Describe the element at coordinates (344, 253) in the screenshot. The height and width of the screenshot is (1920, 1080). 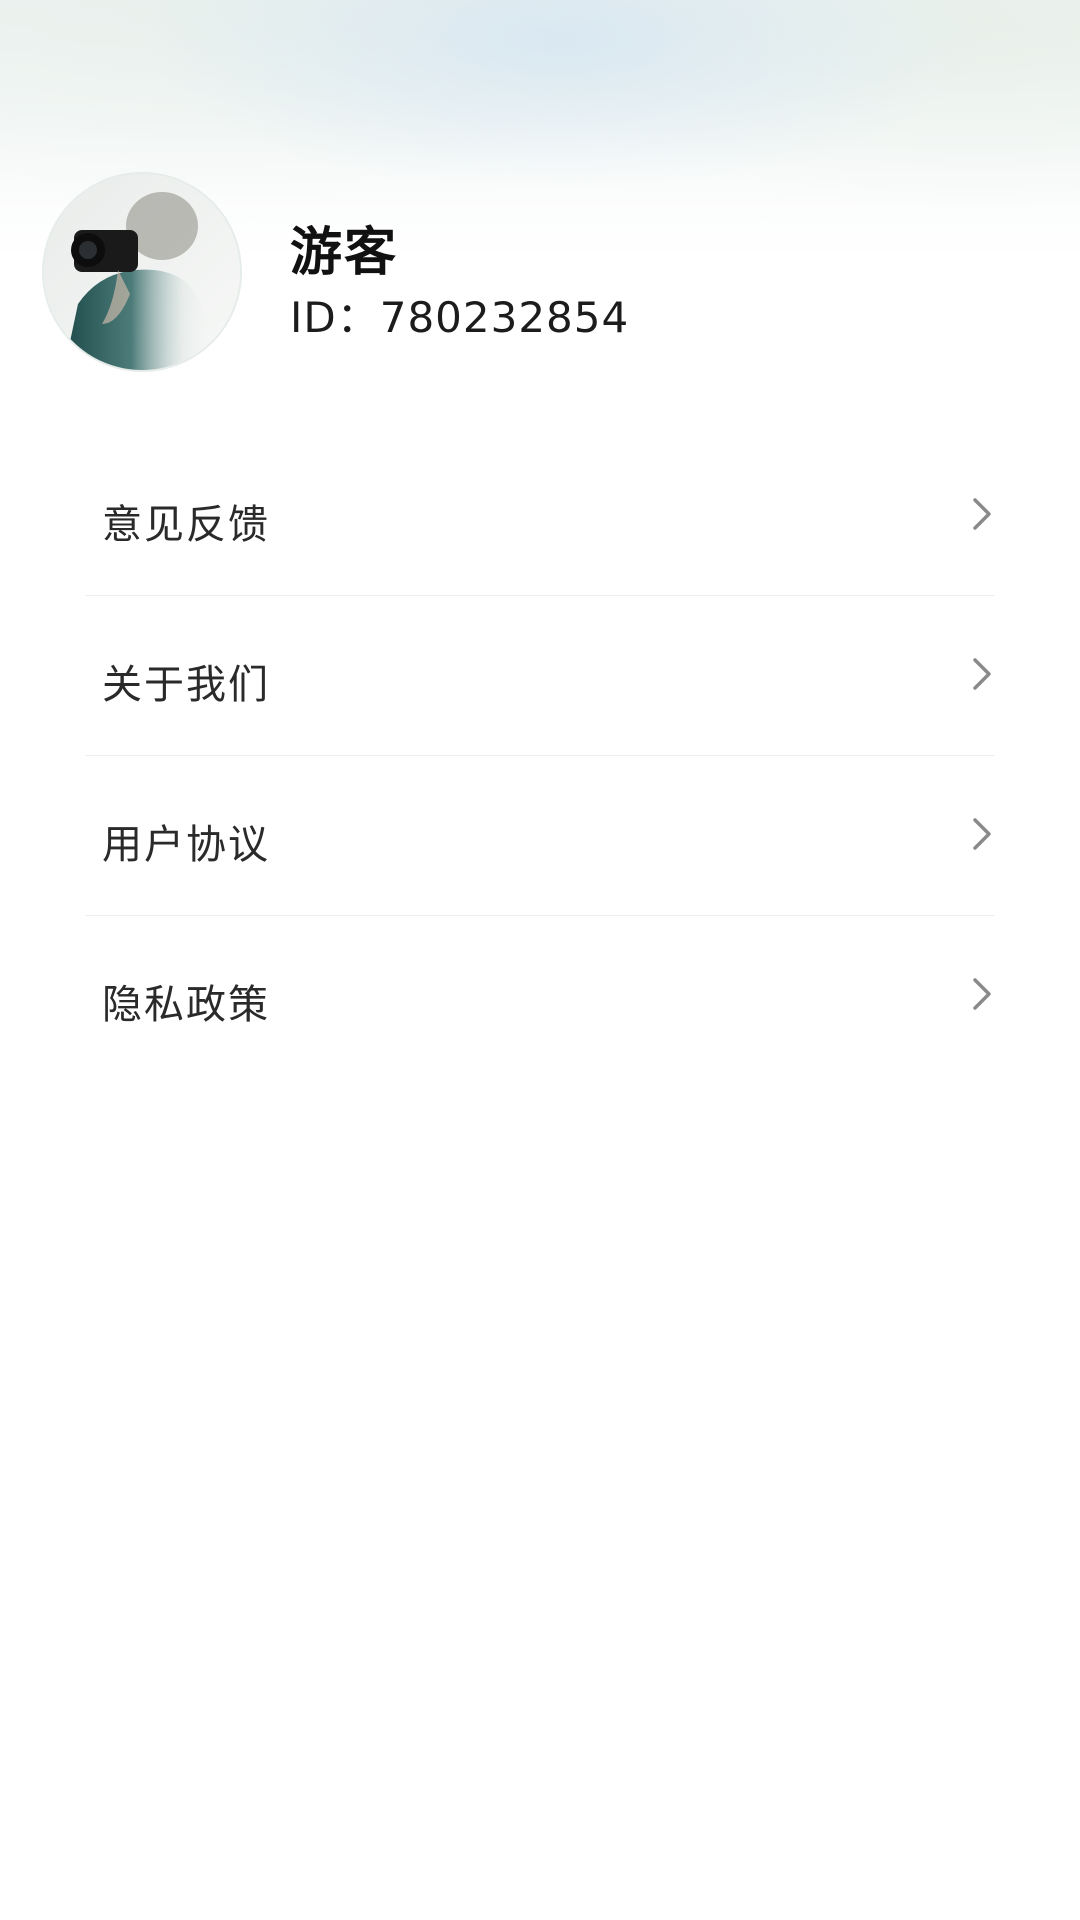
I see `username: 游客` at that location.